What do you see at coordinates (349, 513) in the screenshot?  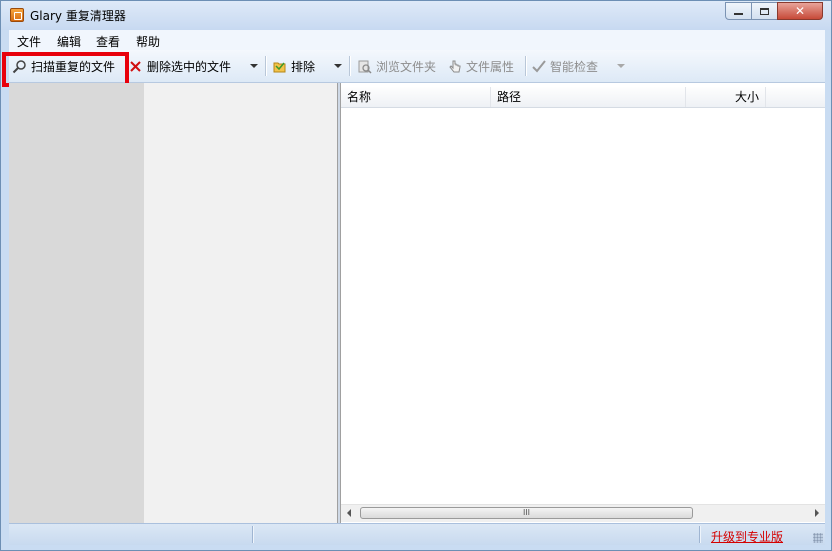 I see `scroll-left-icon` at bounding box center [349, 513].